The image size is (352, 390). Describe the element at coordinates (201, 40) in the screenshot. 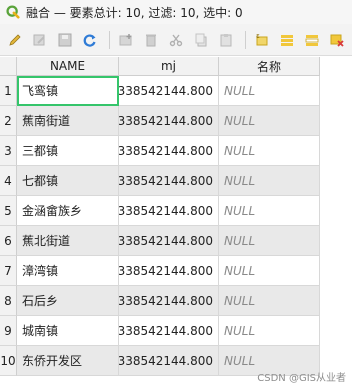

I see `copy-icon` at that location.